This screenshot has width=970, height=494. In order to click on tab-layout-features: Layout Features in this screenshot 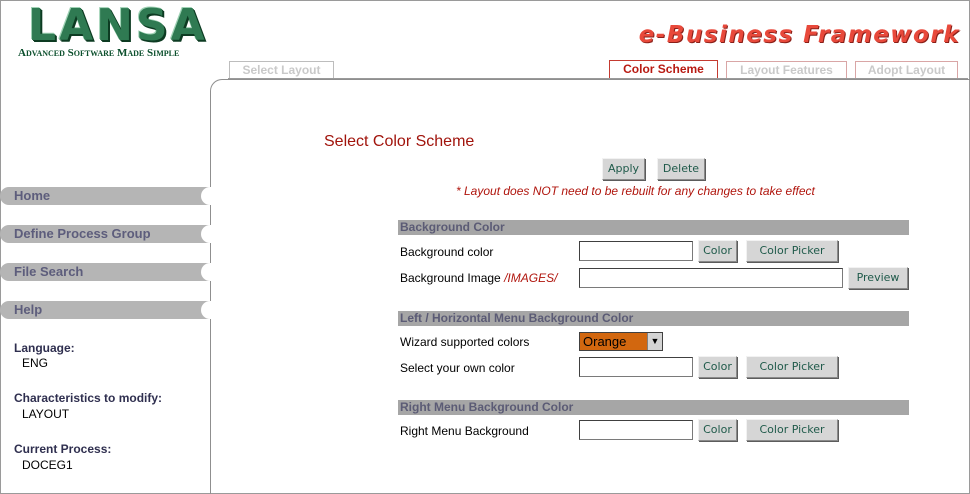, I will do `click(786, 70)`.